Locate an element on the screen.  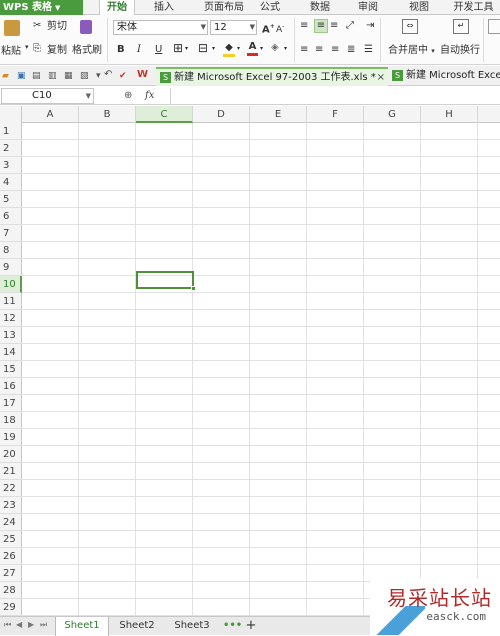
distributed-icon: ☰ is located at coordinates (368, 50).